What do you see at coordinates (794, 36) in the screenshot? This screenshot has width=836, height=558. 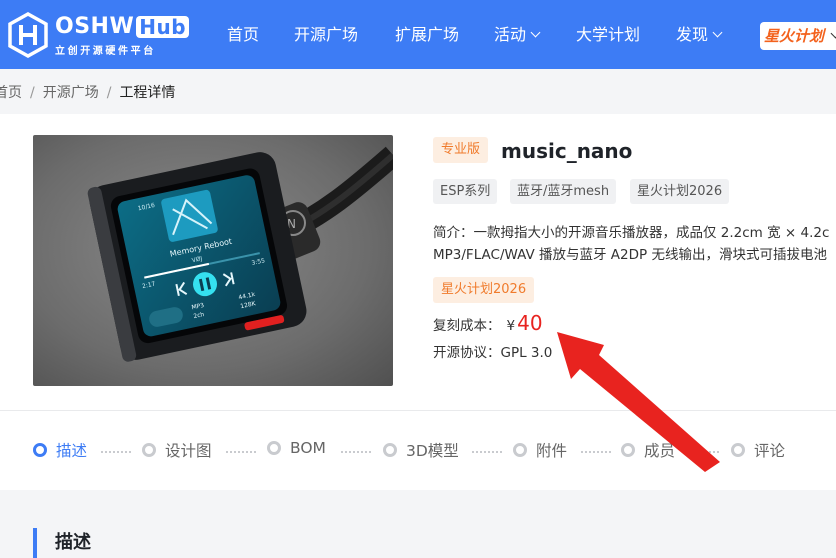 I see `spark-plan-label: 星火计划` at bounding box center [794, 36].